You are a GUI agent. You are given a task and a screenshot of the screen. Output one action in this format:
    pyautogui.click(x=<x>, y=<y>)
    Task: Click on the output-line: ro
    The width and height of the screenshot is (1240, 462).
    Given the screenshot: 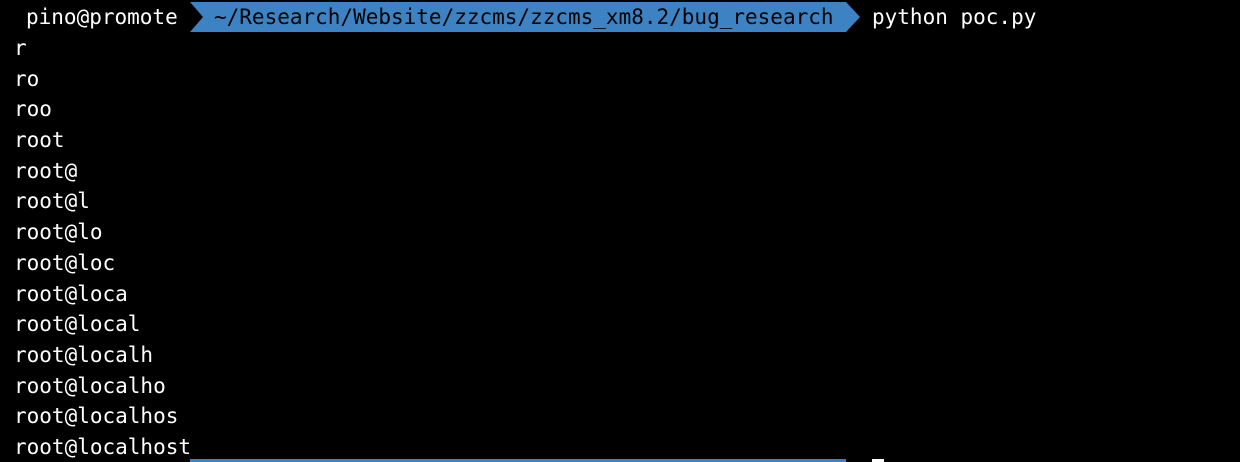 What is the action you would take?
    pyautogui.click(x=27, y=78)
    